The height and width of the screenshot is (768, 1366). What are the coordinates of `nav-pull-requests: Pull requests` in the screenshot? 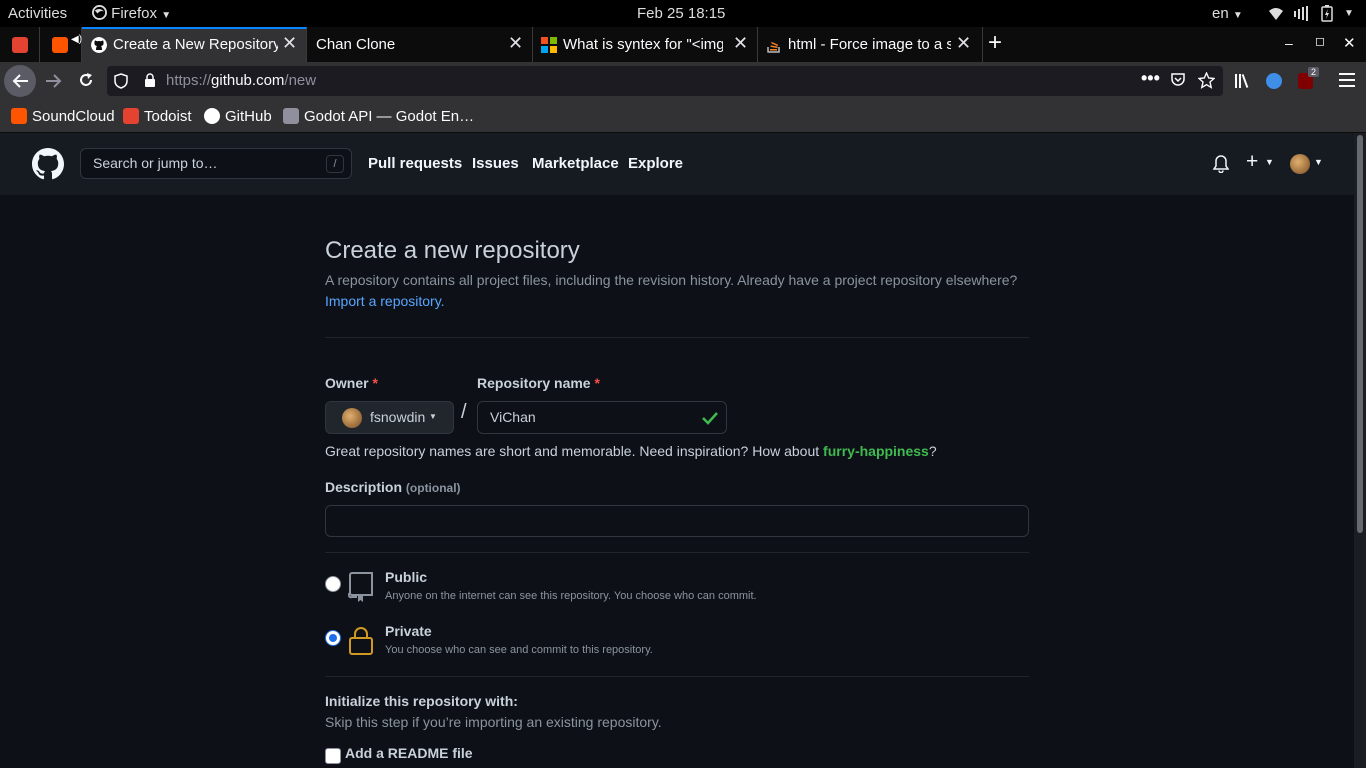 It's located at (415, 163).